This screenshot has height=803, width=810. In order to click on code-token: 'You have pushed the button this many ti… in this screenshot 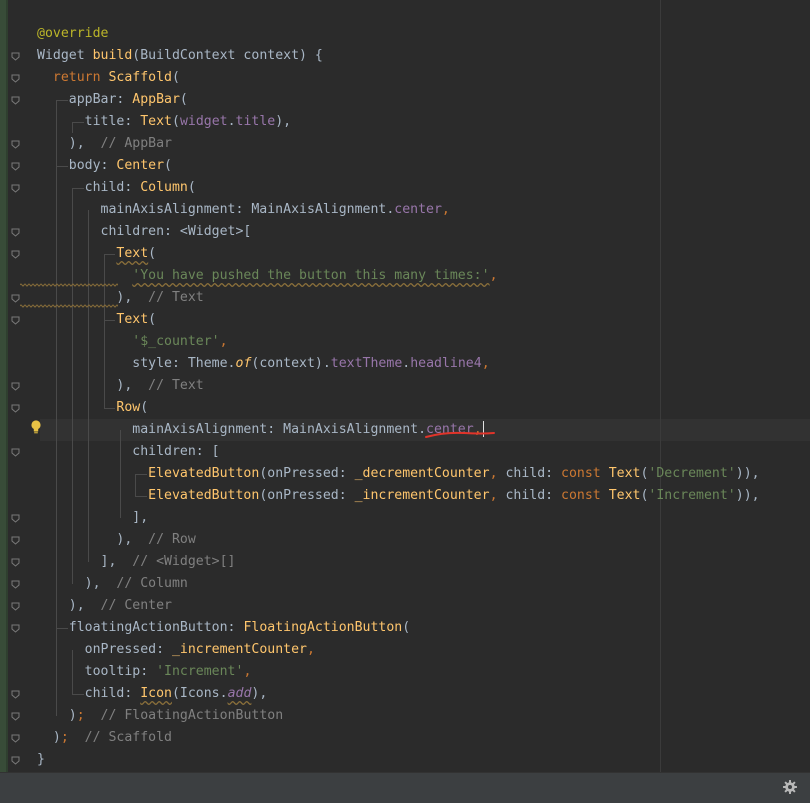, I will do `click(311, 275)`.